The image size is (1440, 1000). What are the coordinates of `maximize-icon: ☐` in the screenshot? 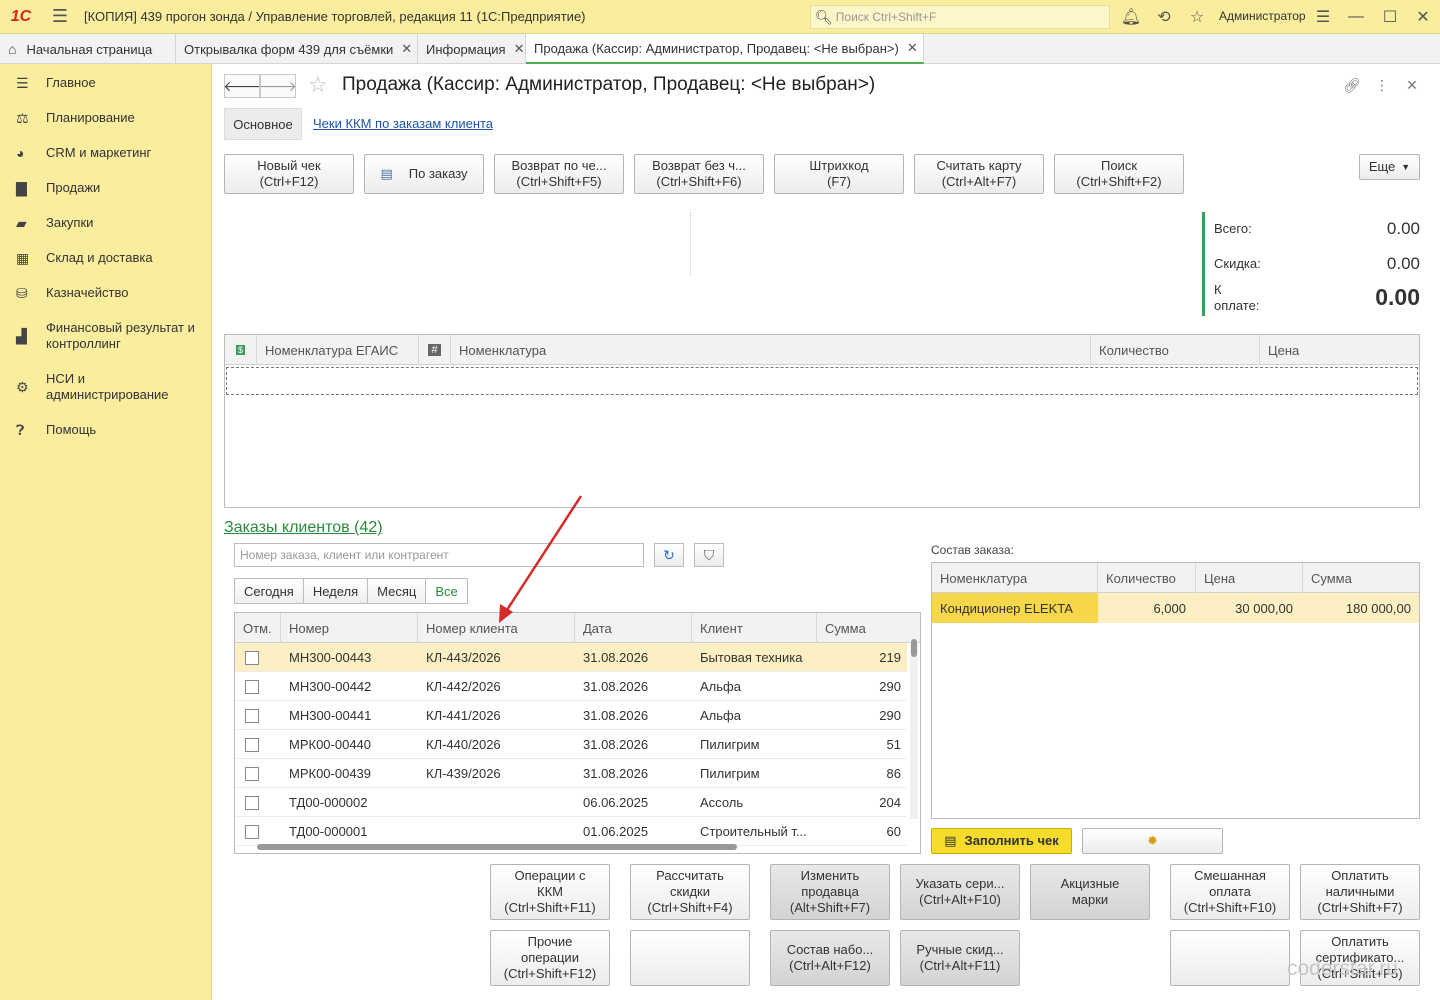 It's located at (1390, 17).